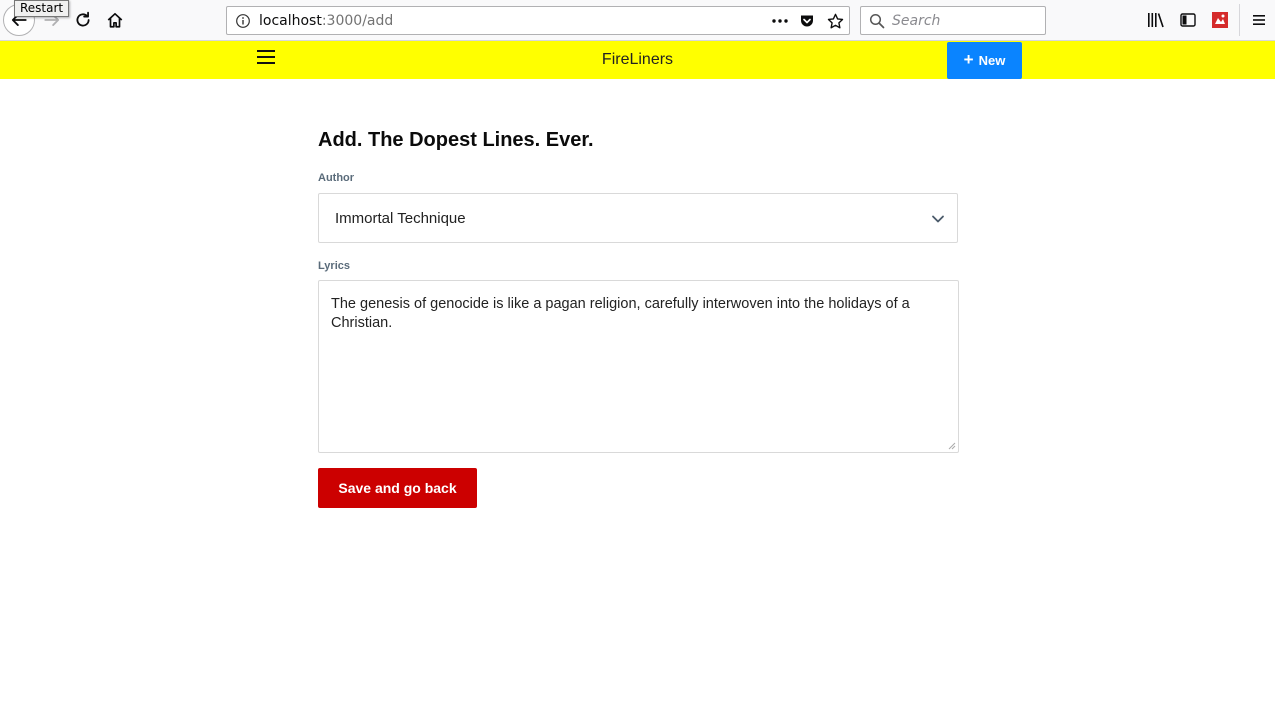 This screenshot has width=1275, height=726. I want to click on tooltip: Restart, so click(42, 8).